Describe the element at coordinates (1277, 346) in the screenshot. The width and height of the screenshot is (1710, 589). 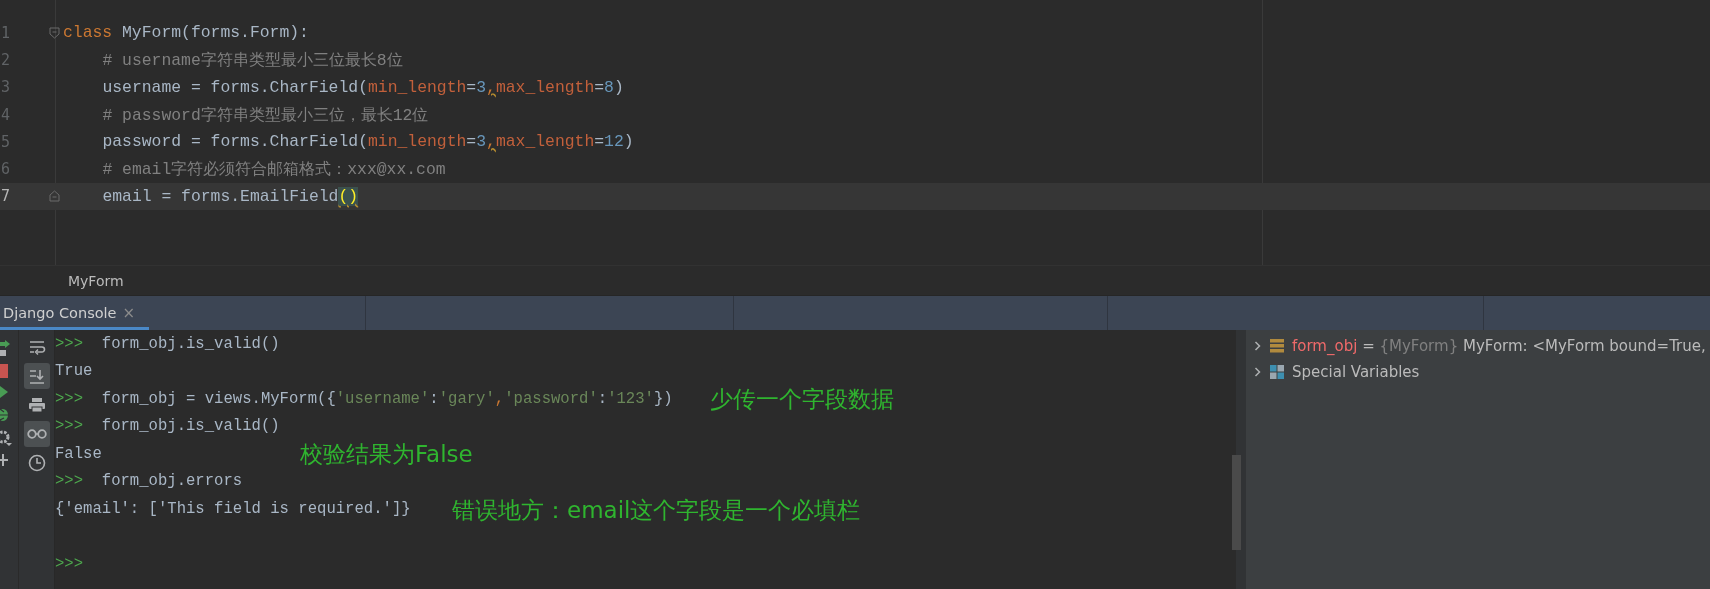
I see `stack-icon` at that location.